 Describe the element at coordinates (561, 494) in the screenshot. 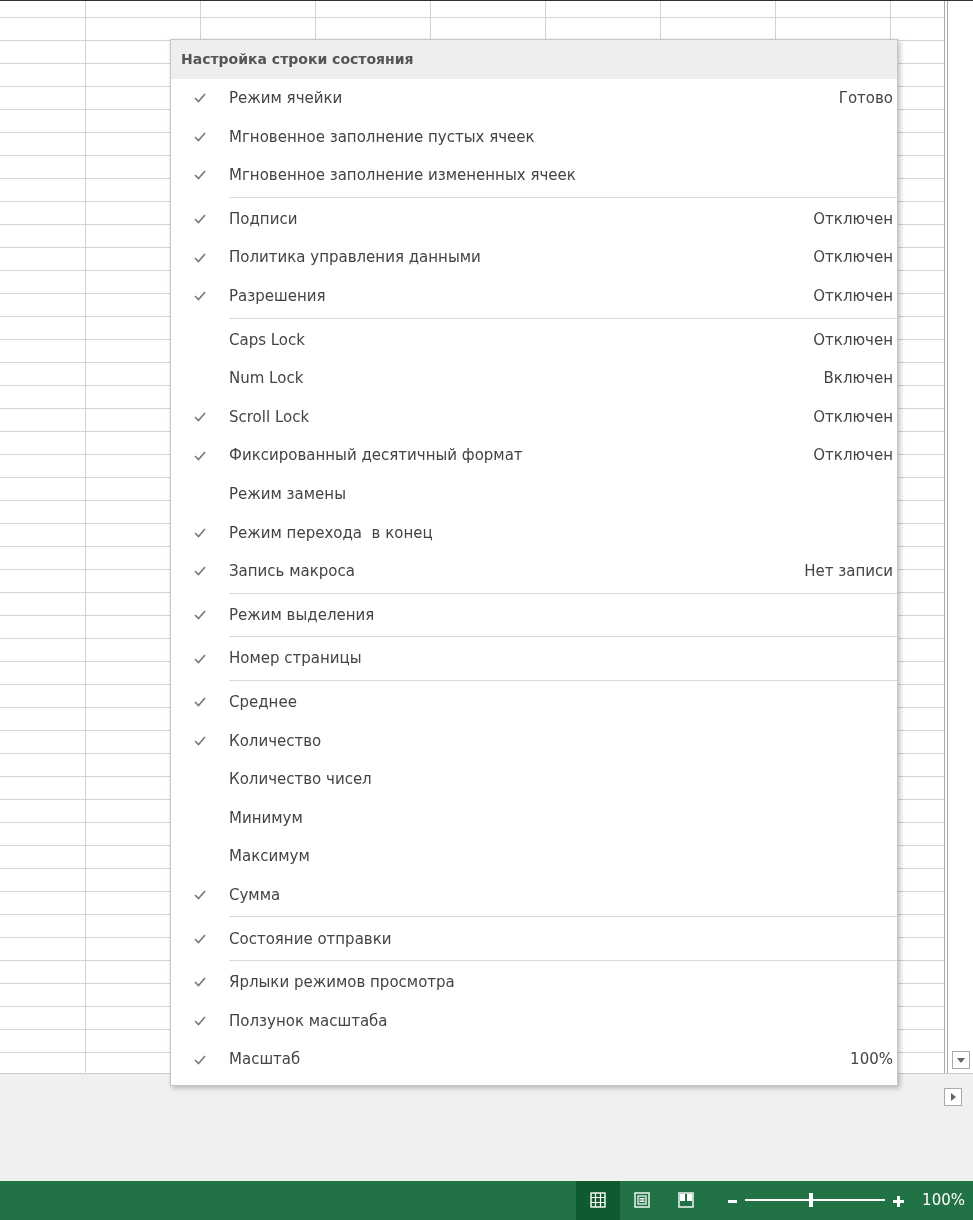

I see `menu-item: Режим замены` at that location.